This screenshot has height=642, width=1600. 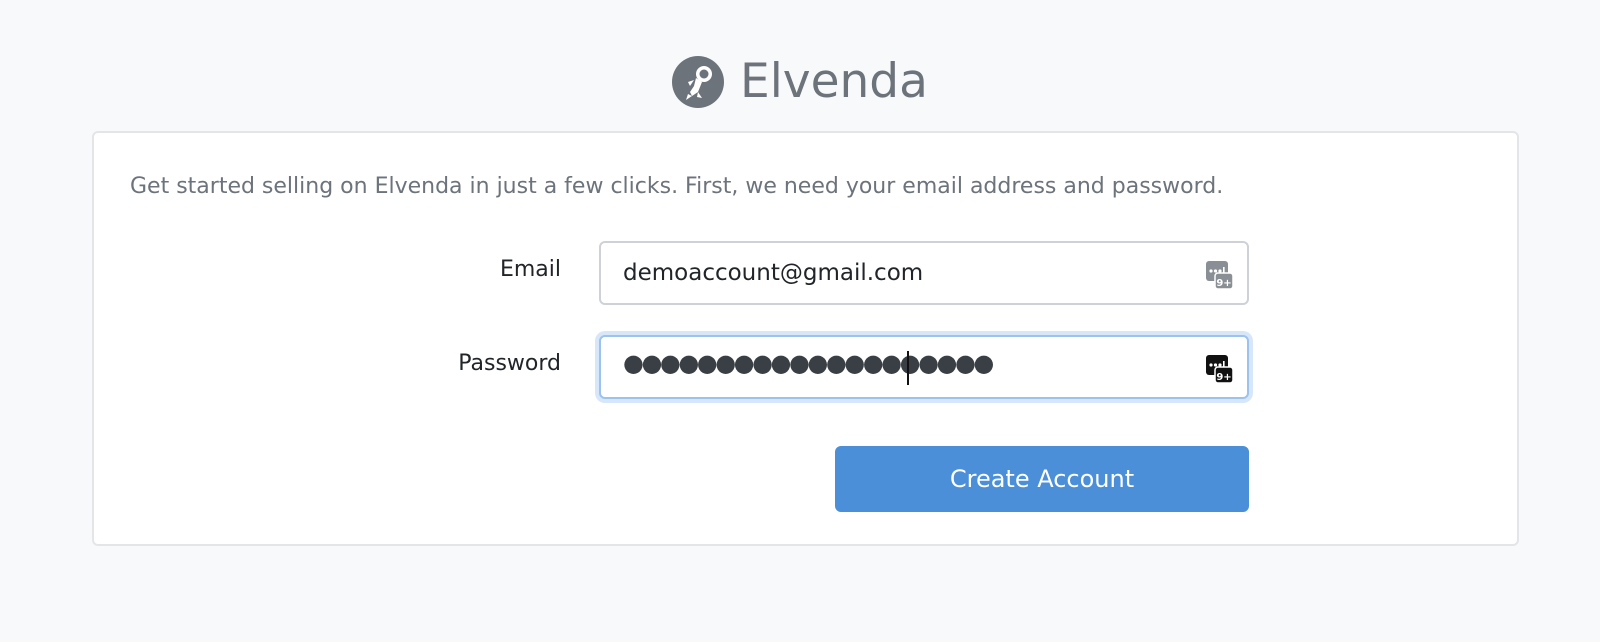 What do you see at coordinates (773, 273) in the screenshot?
I see `email-value: demoaccount@gmail.com` at bounding box center [773, 273].